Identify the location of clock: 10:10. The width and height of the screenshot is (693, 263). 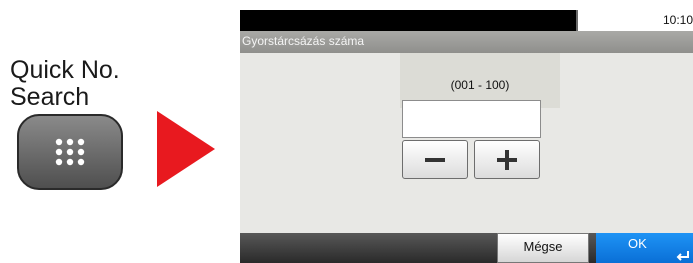
(635, 20).